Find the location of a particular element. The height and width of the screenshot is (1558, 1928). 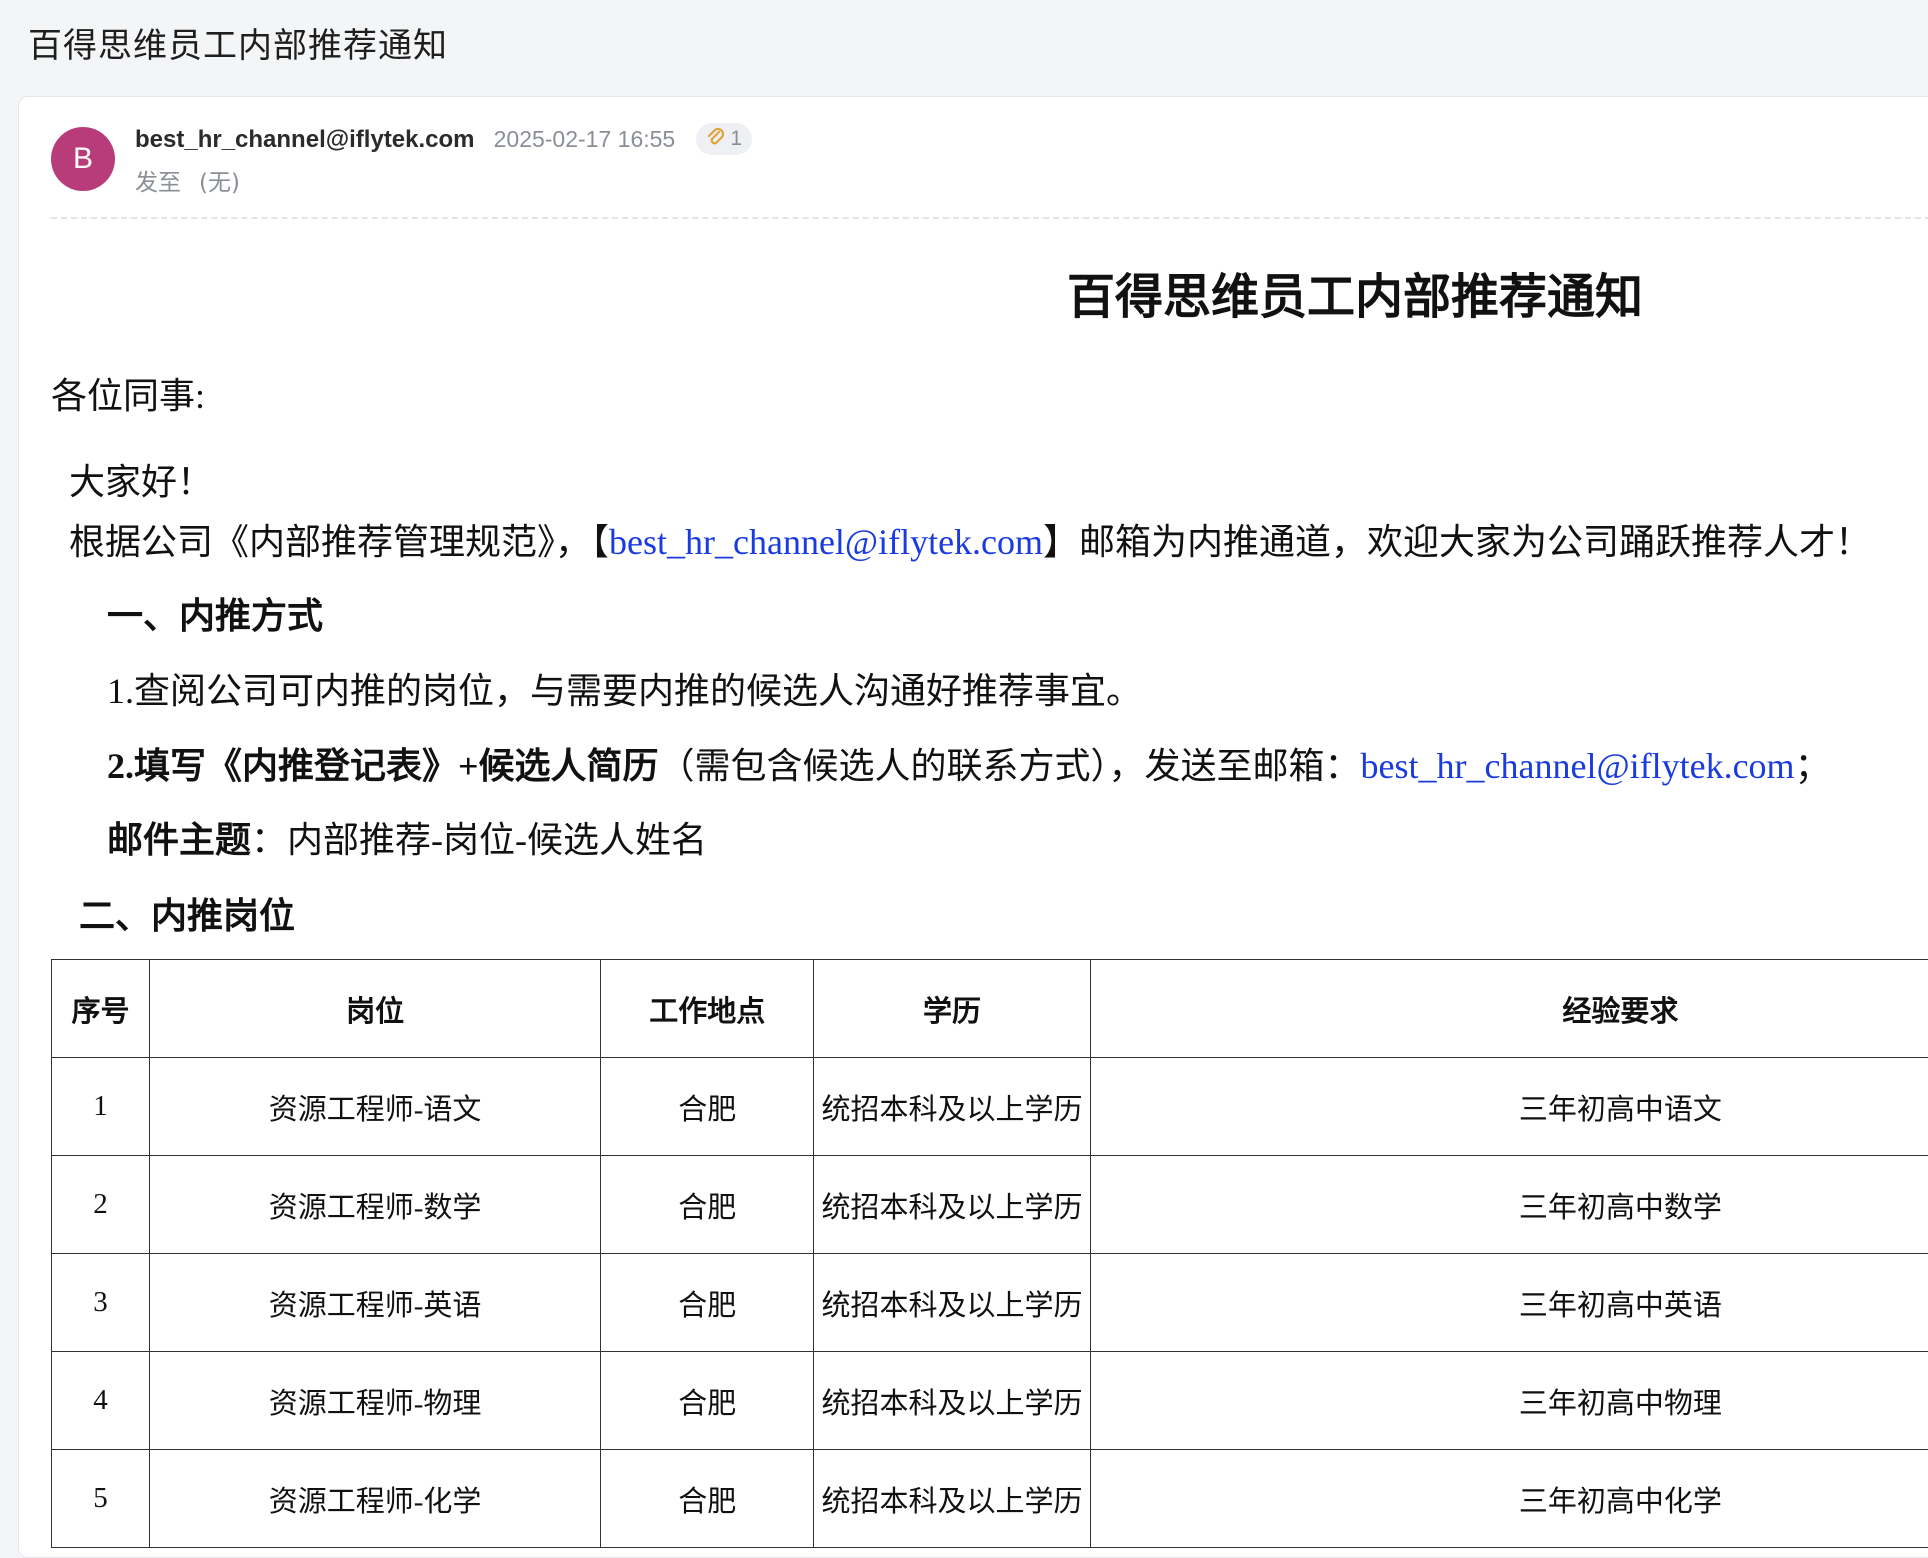

cell-position: 资源工程师-物理 is located at coordinates (374, 1401).